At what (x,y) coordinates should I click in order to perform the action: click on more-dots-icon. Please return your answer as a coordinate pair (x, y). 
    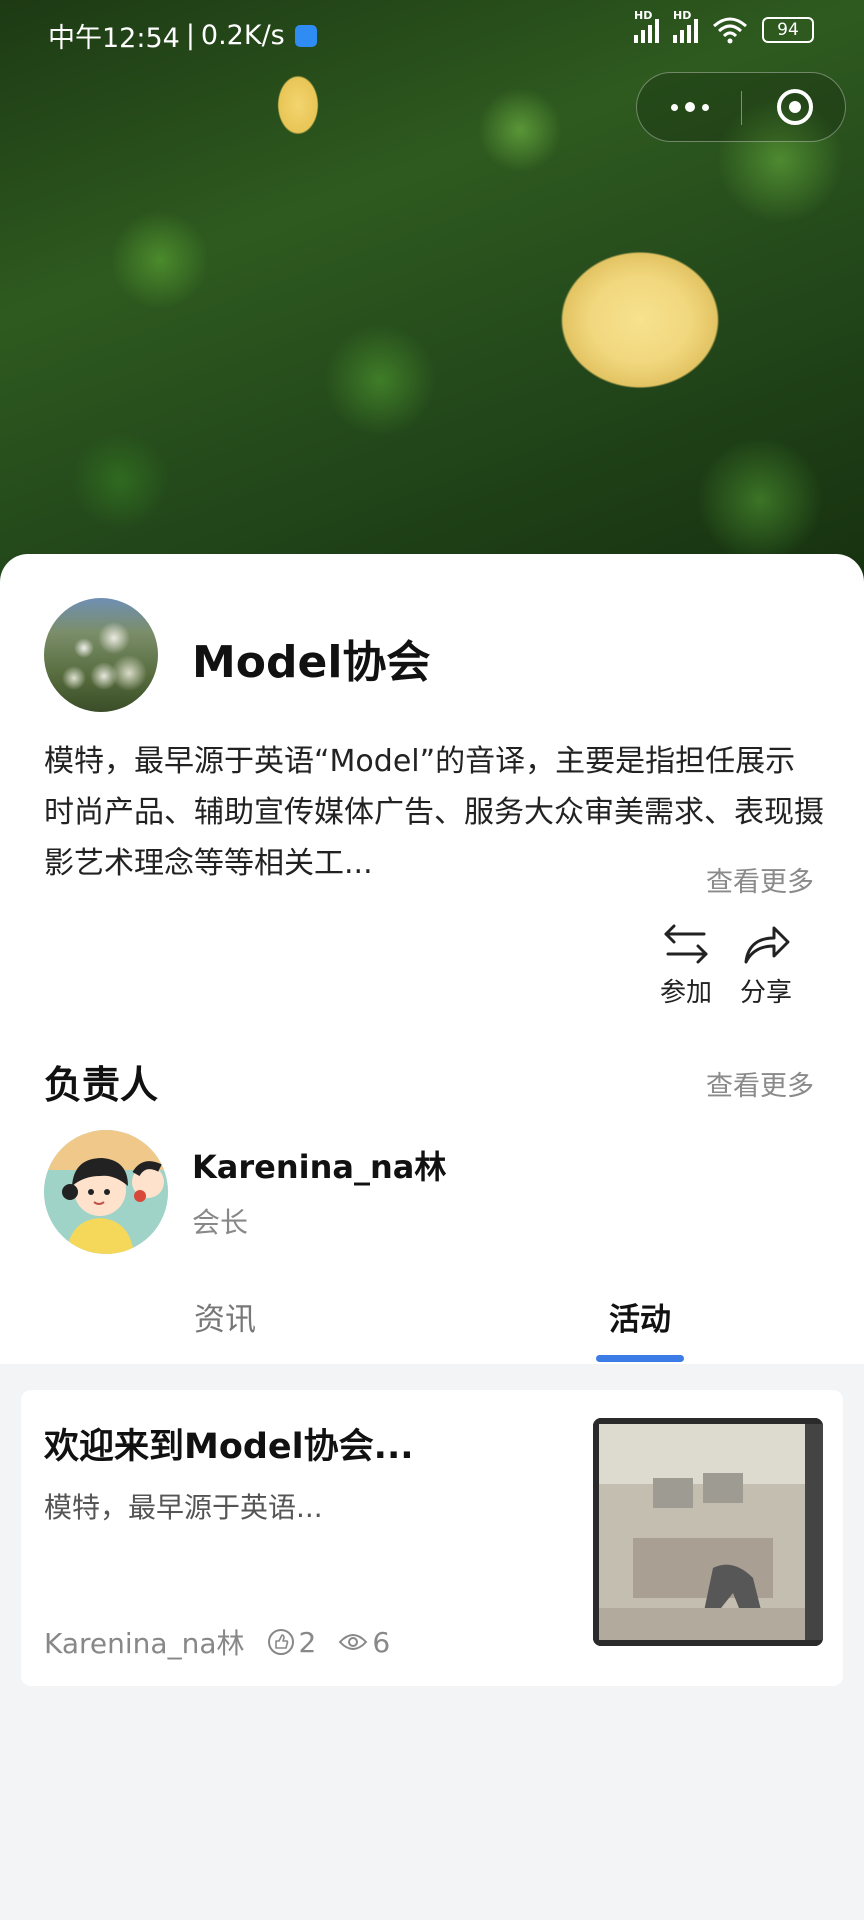
    Looking at the image, I should click on (689, 107).